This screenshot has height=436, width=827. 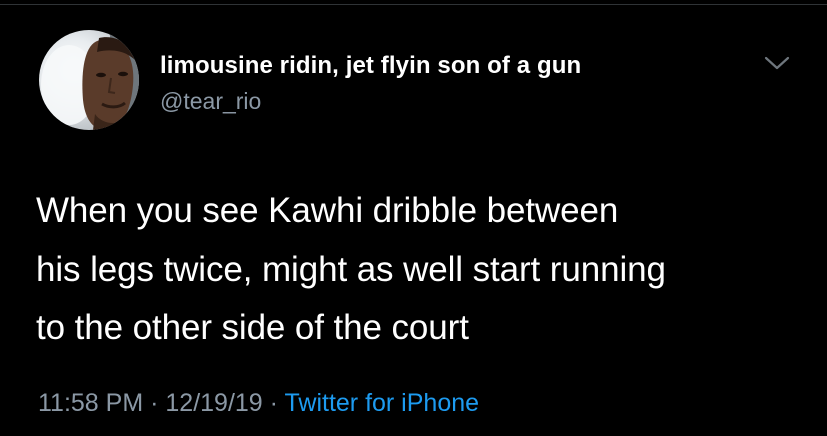 I want to click on tweet-source-link: Twitter for iPhone, so click(x=382, y=403).